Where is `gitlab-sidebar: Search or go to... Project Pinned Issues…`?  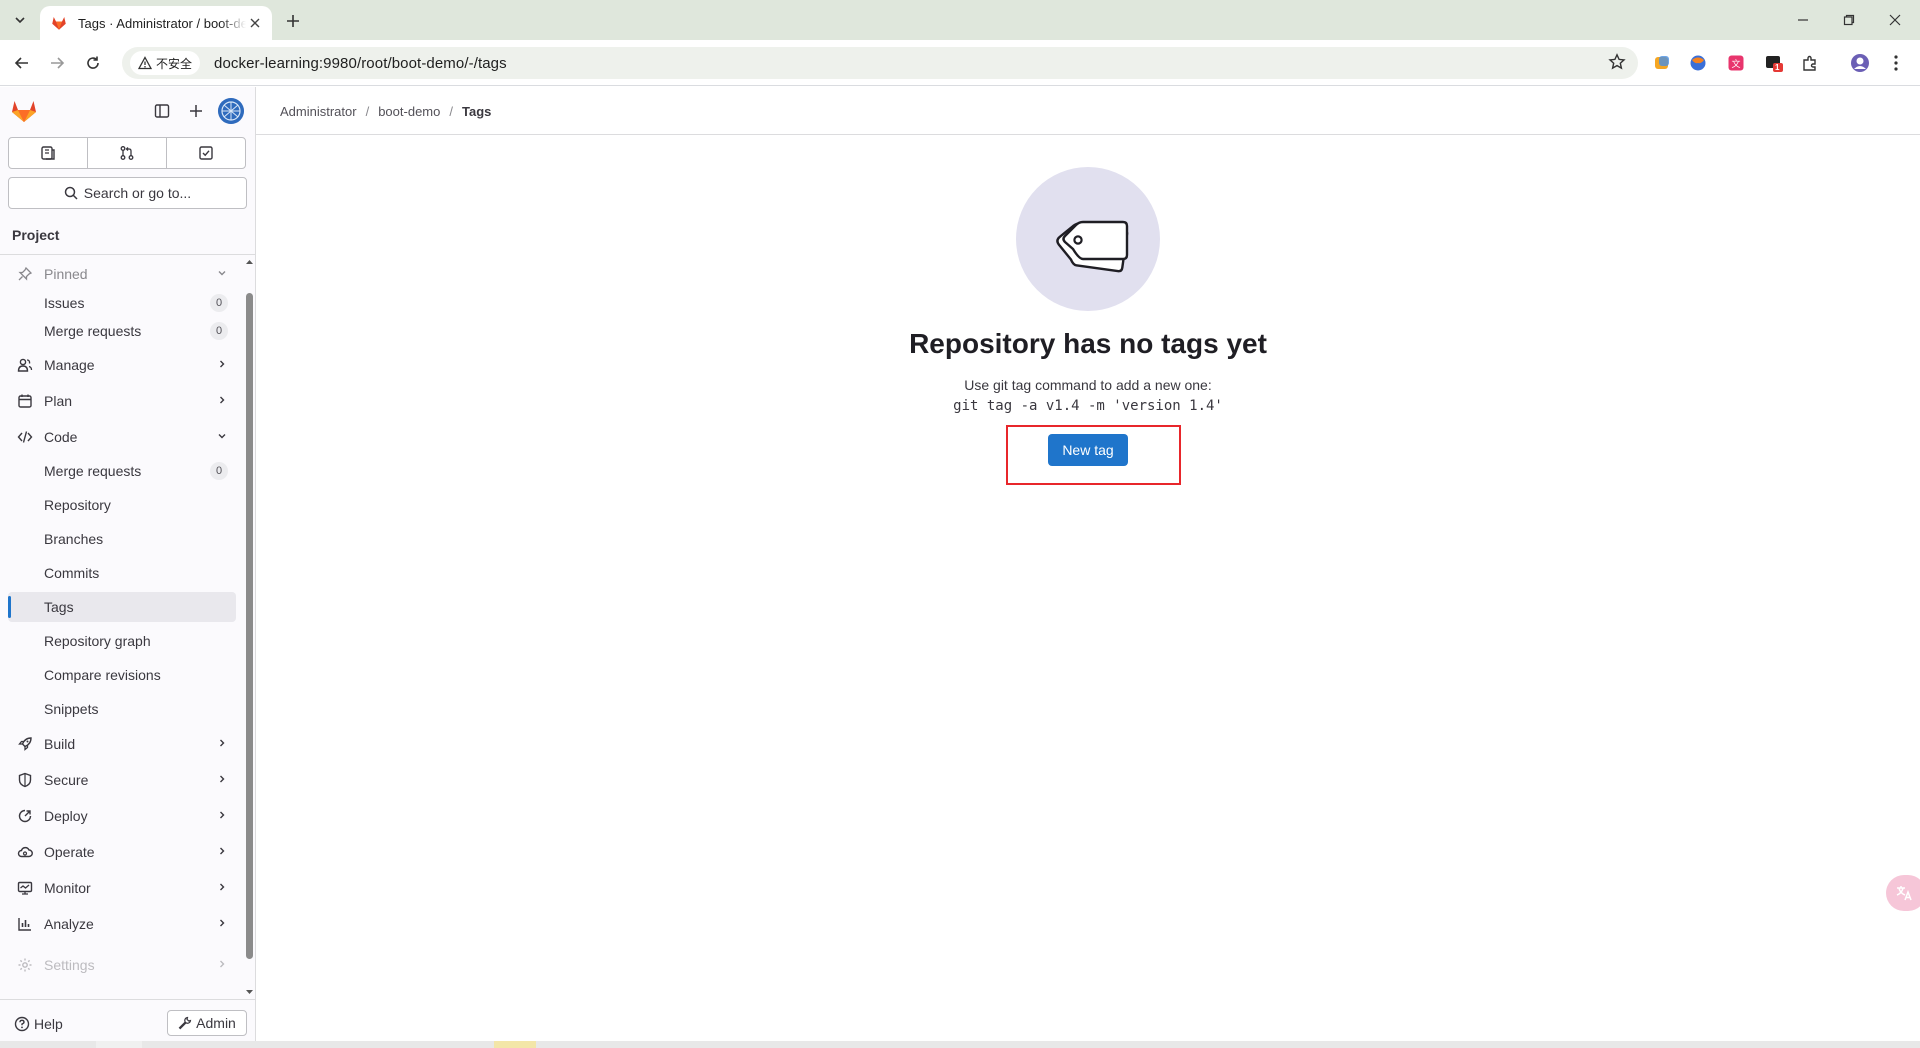 gitlab-sidebar: Search or go to... Project Pinned Issues… is located at coordinates (128, 567).